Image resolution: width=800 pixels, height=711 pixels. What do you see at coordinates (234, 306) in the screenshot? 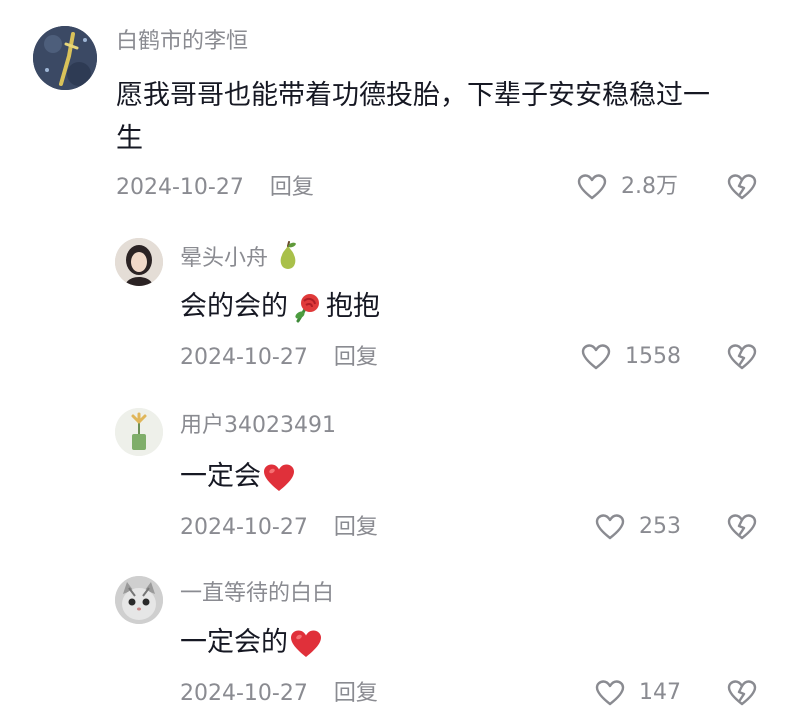
I see `comment-text-part: 会的会的` at bounding box center [234, 306].